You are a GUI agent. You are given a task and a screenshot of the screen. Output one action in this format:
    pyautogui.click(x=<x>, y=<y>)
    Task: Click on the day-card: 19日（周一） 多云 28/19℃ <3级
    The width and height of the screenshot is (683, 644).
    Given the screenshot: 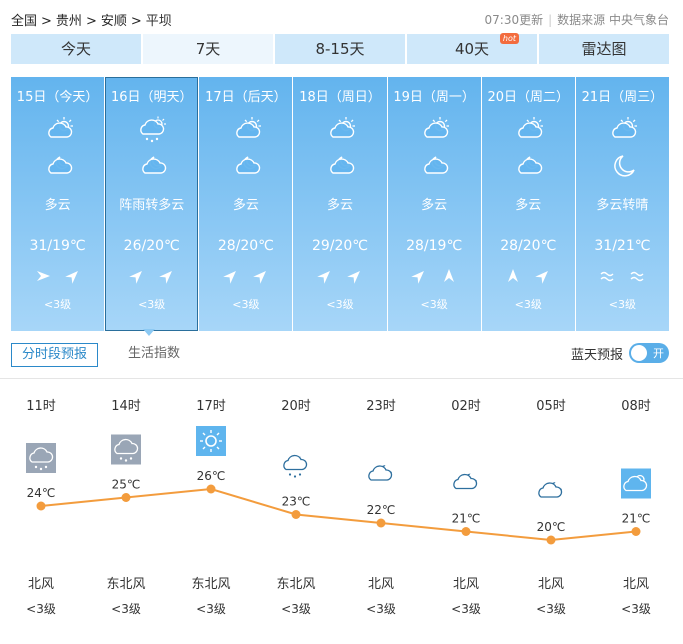 What is the action you would take?
    pyautogui.click(x=434, y=204)
    